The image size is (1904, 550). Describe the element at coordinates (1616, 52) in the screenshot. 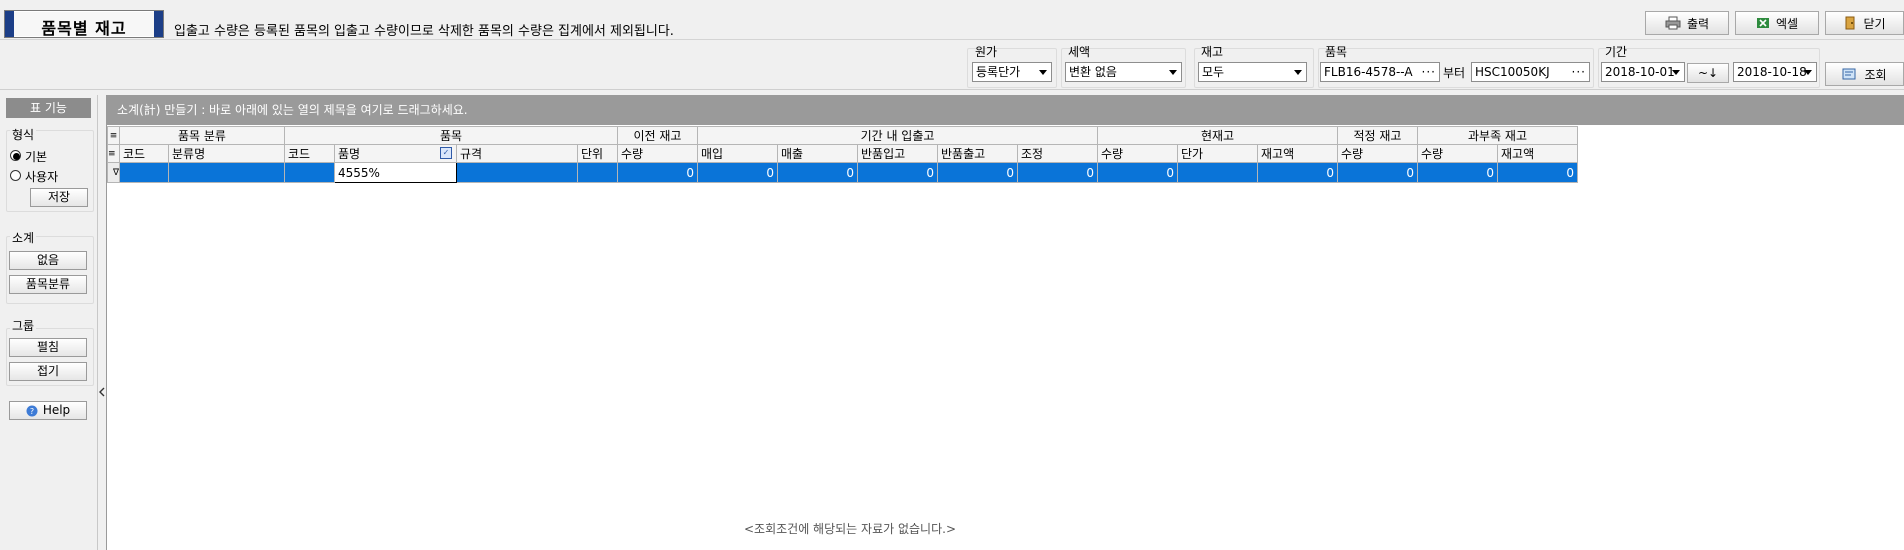

I see `period-label: 기간` at that location.